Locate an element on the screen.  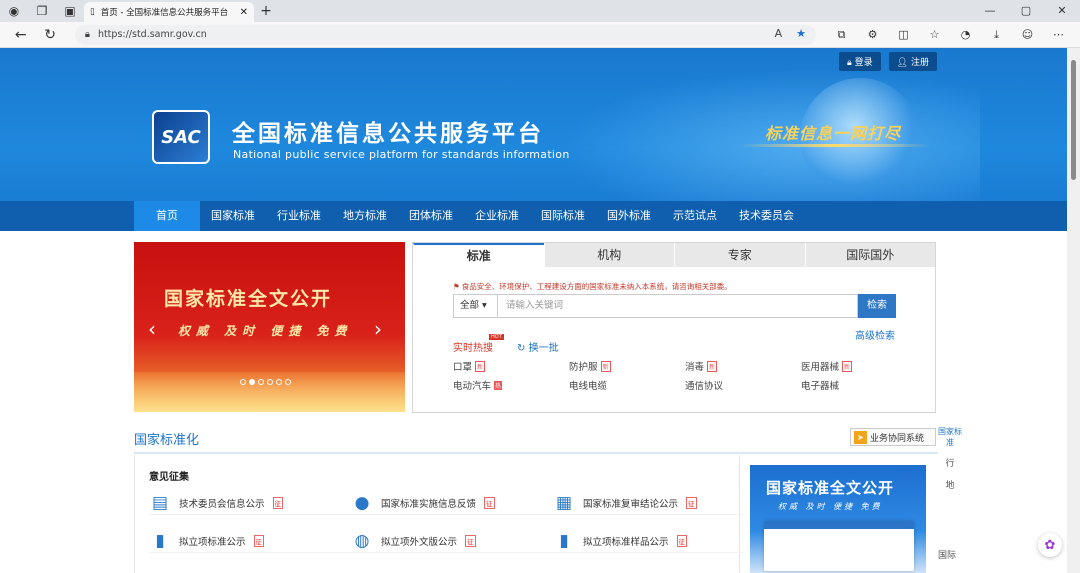
nav-item: 地方标准 is located at coordinates (365, 216).